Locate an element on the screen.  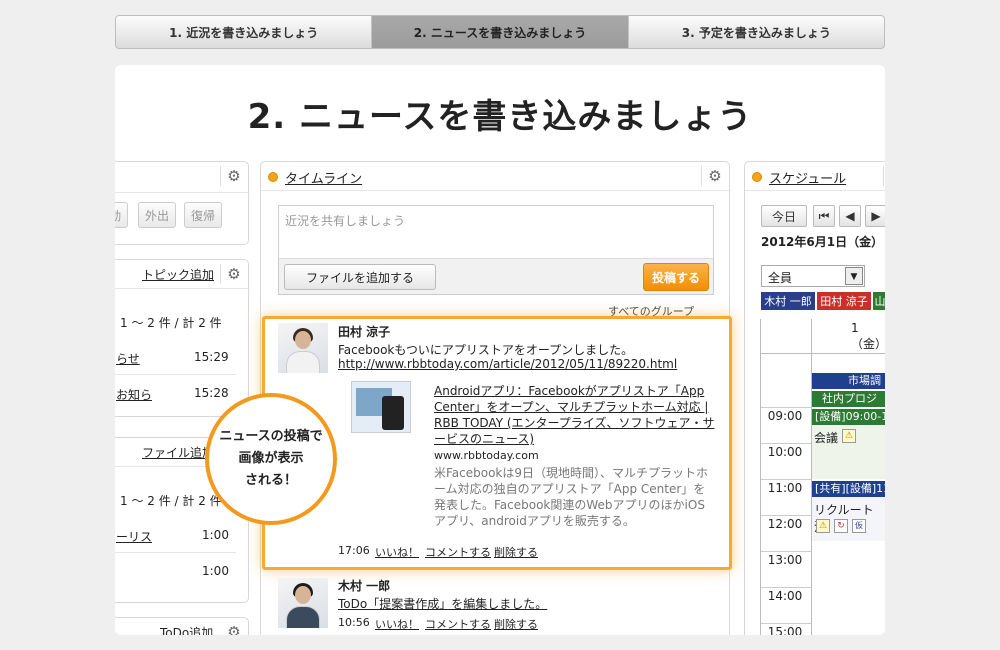
post-text: ToDo「提案書作成」を編集しました。 is located at coordinates (442, 603).